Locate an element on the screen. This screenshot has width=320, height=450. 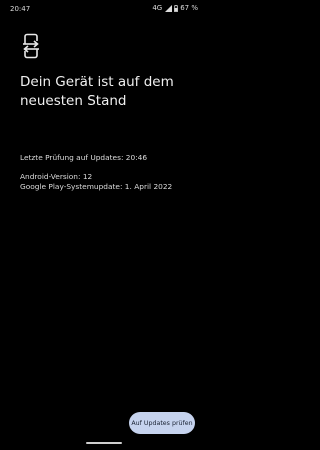
battery-icon is located at coordinates (176, 8).